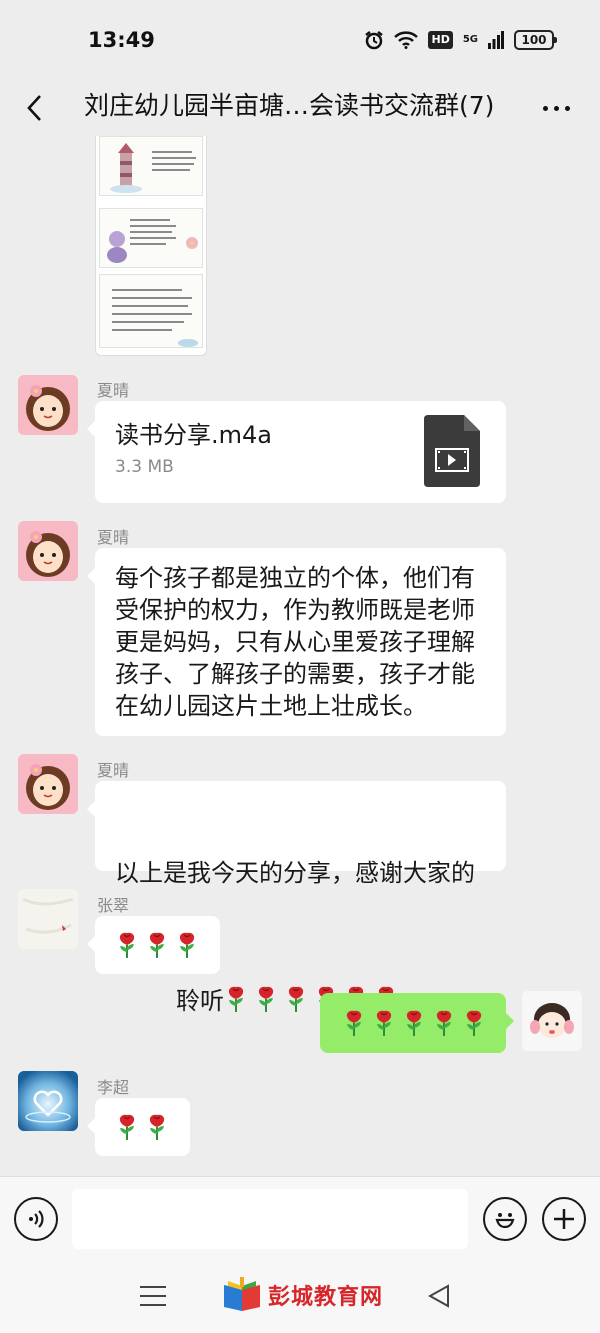  What do you see at coordinates (144, 467) in the screenshot?
I see `file-size: 3.3 MB` at bounding box center [144, 467].